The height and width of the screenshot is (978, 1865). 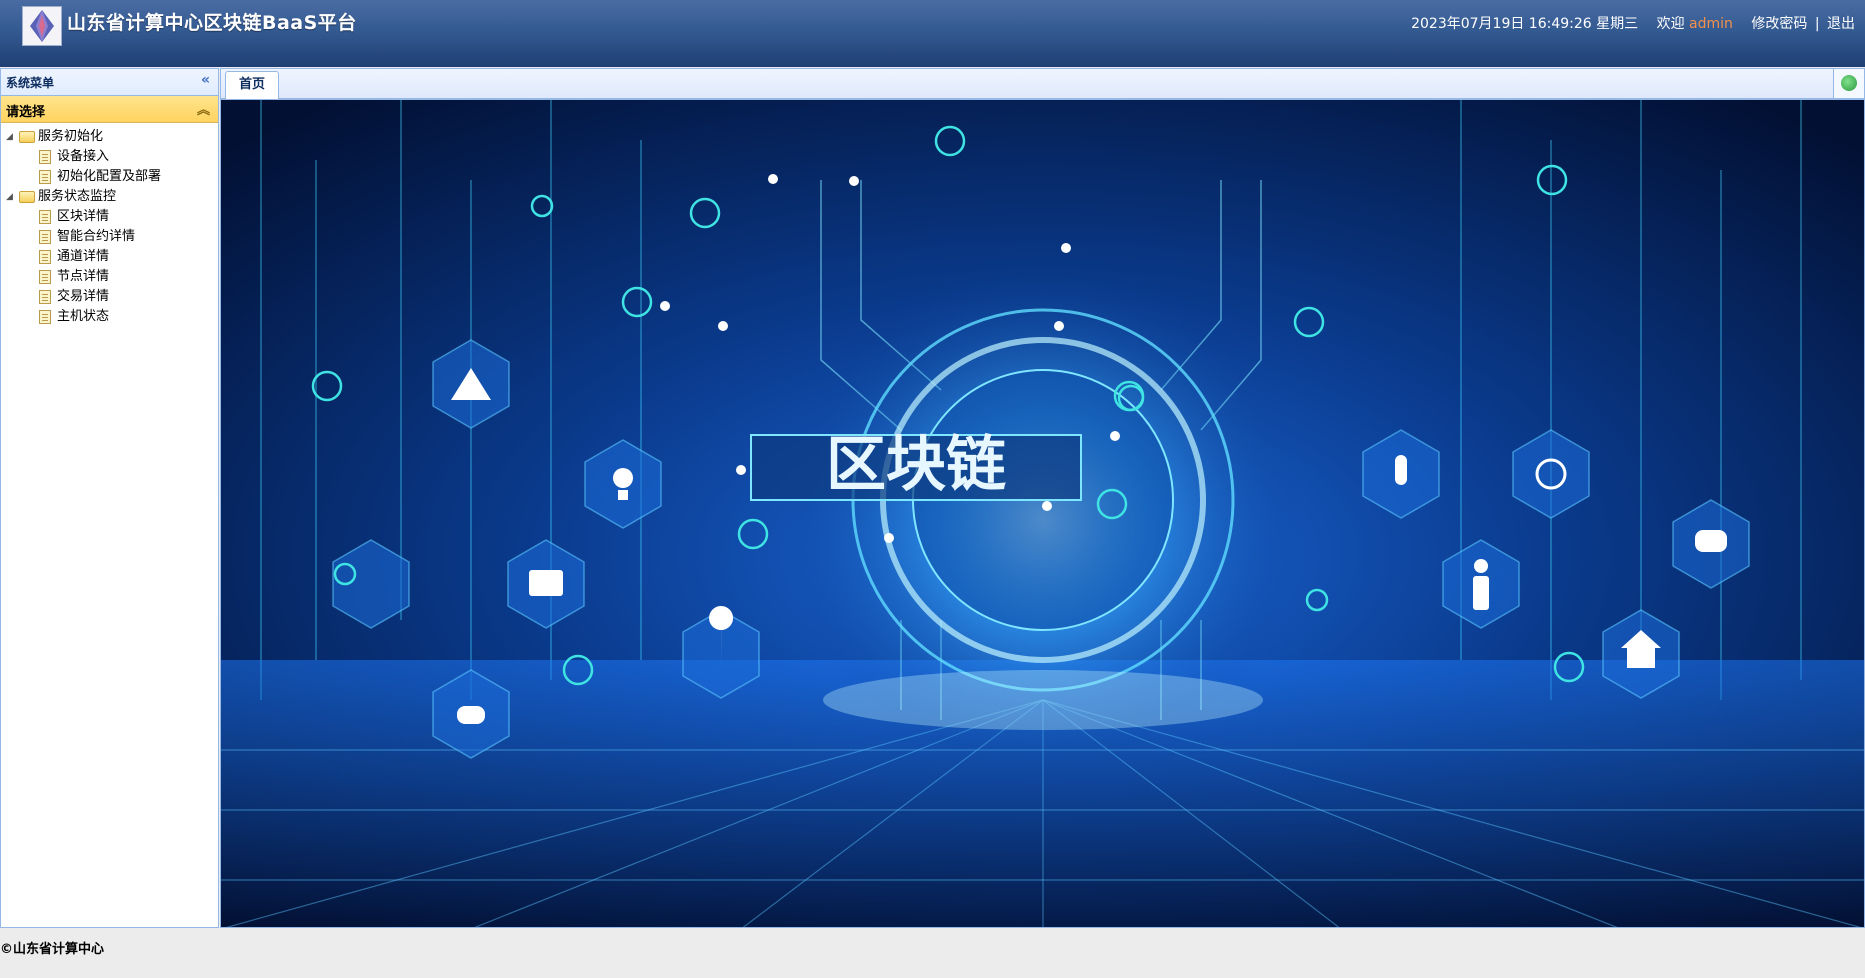 I want to click on tree-label: 交易详情, so click(x=83, y=296).